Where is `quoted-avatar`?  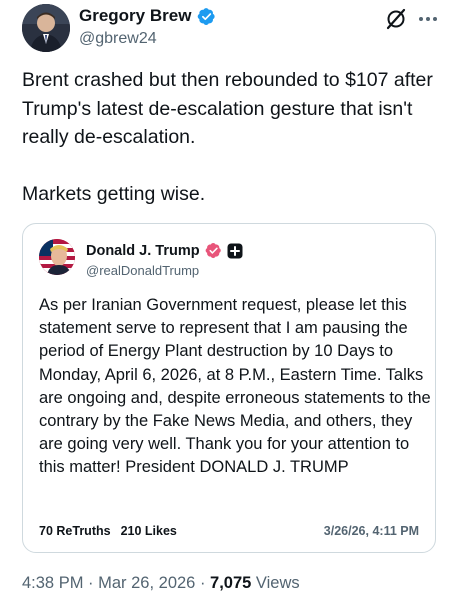
quoted-avatar is located at coordinates (57, 257).